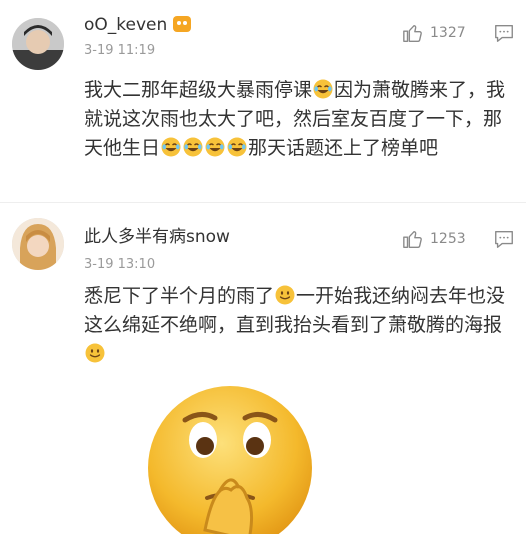 The height and width of the screenshot is (534, 526). What do you see at coordinates (263, 202) in the screenshot?
I see `divider` at bounding box center [263, 202].